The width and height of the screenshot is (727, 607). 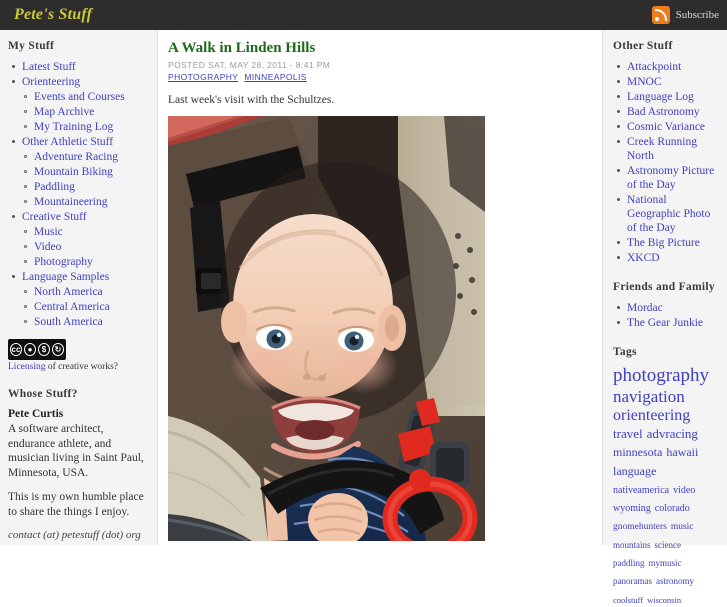 I want to click on other-stuff-heading: Other Stuff, so click(x=643, y=46).